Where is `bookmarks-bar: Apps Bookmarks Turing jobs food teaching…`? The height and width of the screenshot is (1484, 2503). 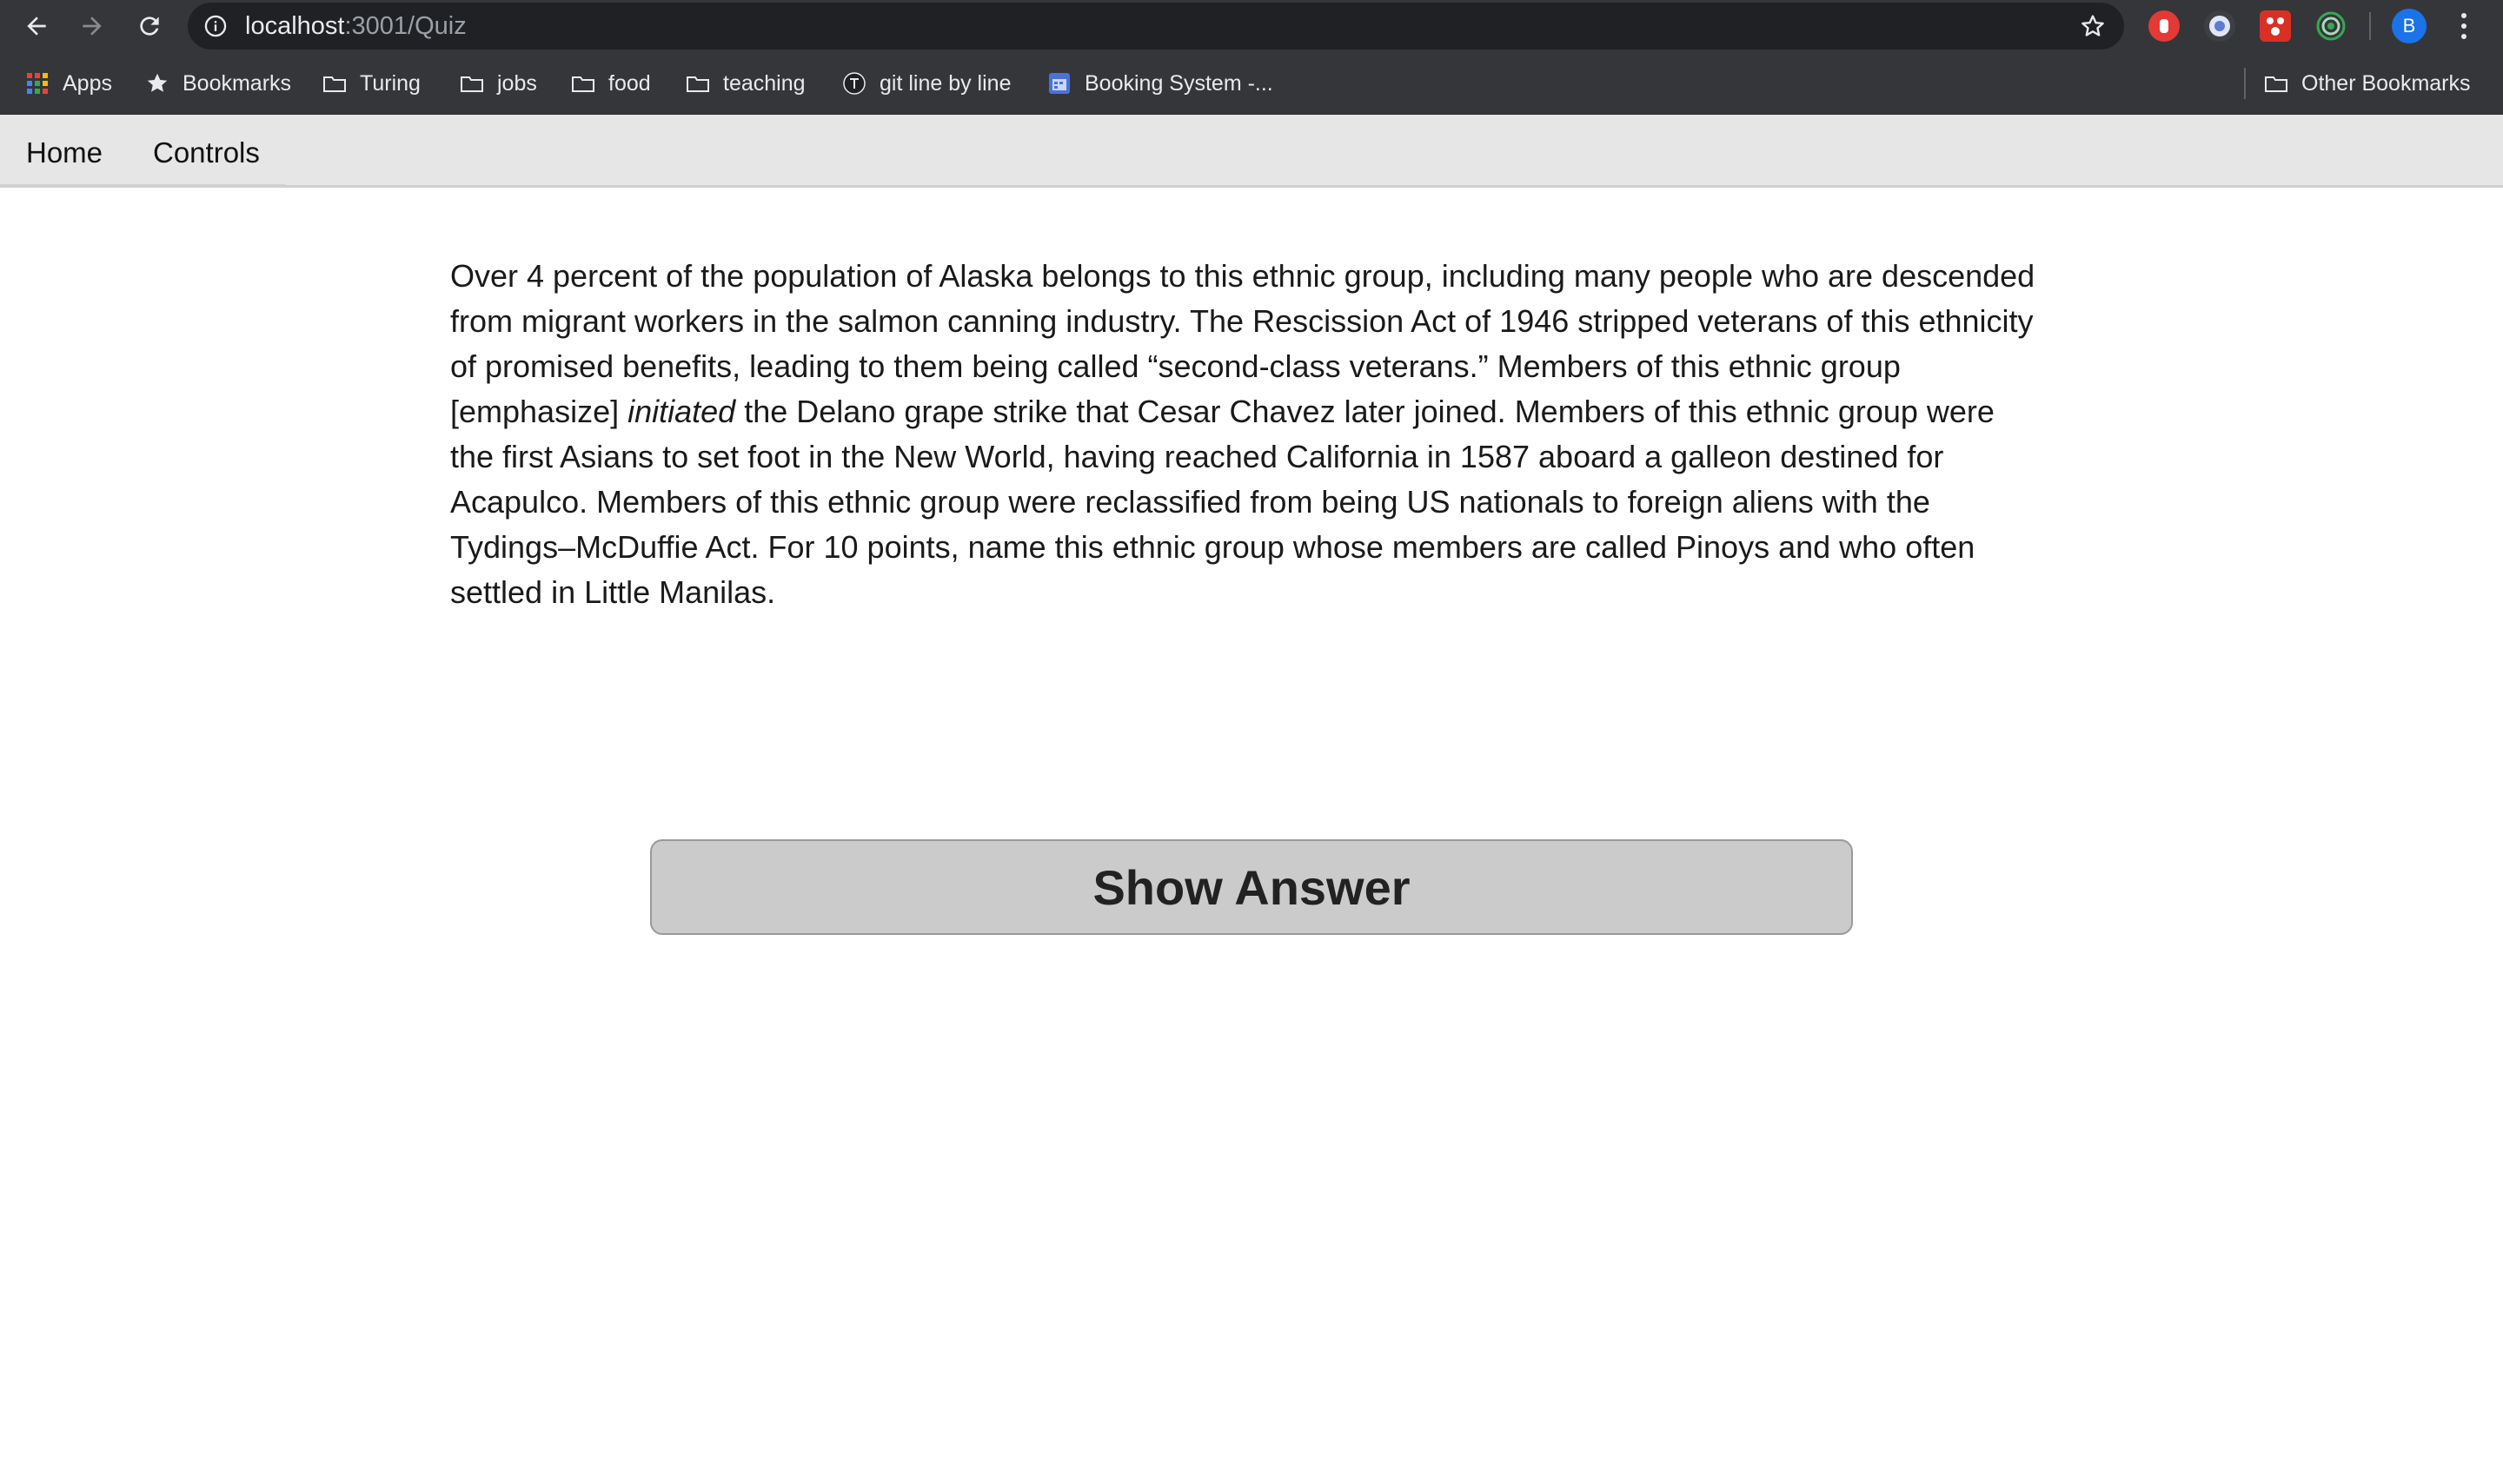
bookmarks-bar: Apps Bookmarks Turing jobs food teaching… is located at coordinates (1251, 83).